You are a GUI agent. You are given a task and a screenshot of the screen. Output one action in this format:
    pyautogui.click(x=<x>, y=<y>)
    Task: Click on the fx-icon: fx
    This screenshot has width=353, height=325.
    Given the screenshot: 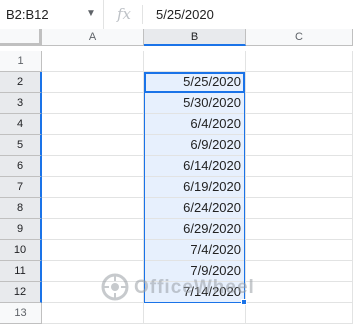 What is the action you would take?
    pyautogui.click(x=123, y=14)
    